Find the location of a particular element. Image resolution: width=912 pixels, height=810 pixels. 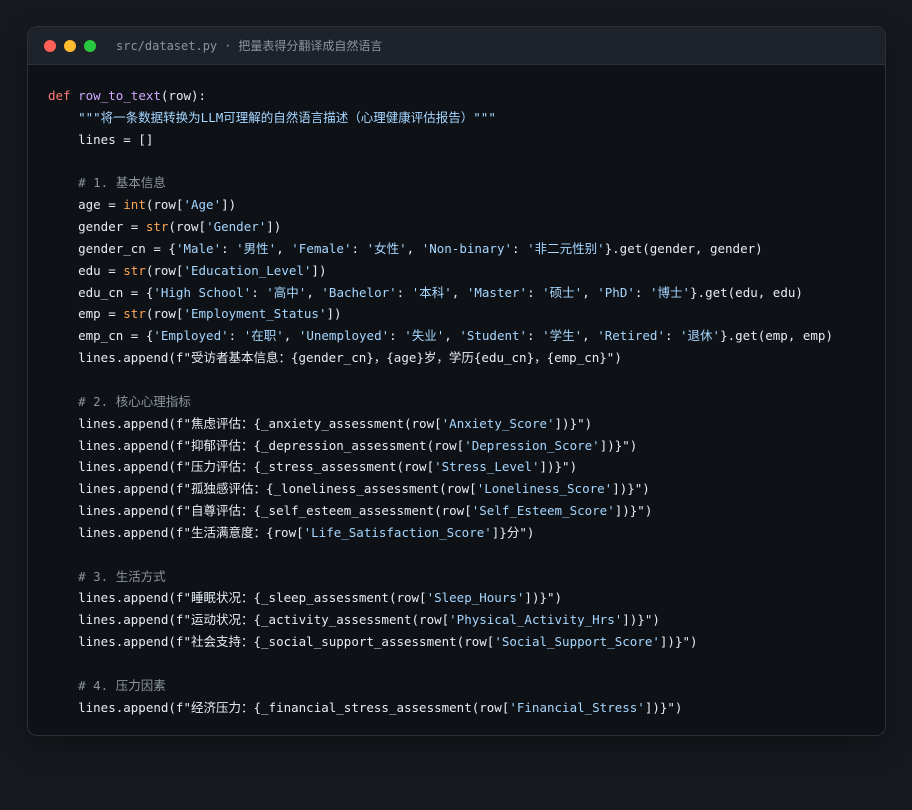

code-token: '学生' is located at coordinates (562, 336).